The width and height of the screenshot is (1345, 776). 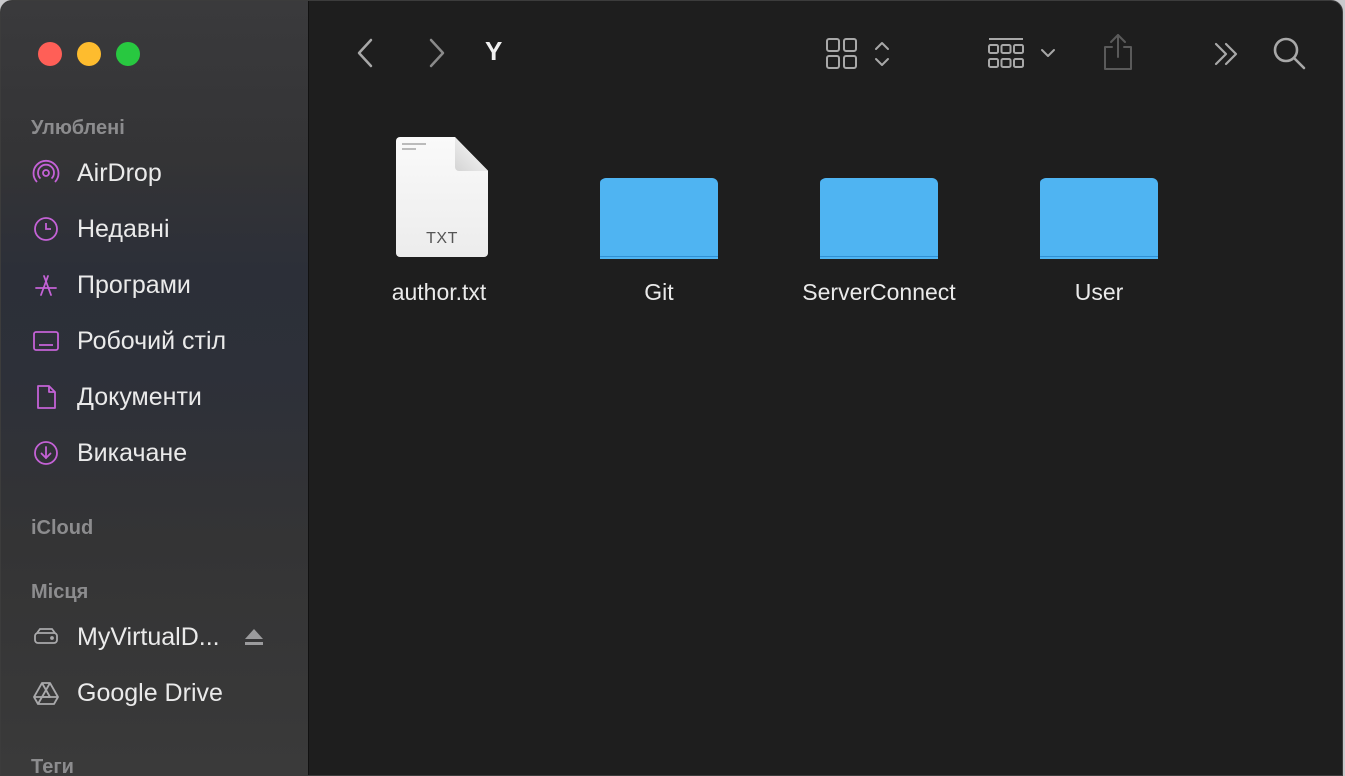 I want to click on search-icon, so click(x=1289, y=53).